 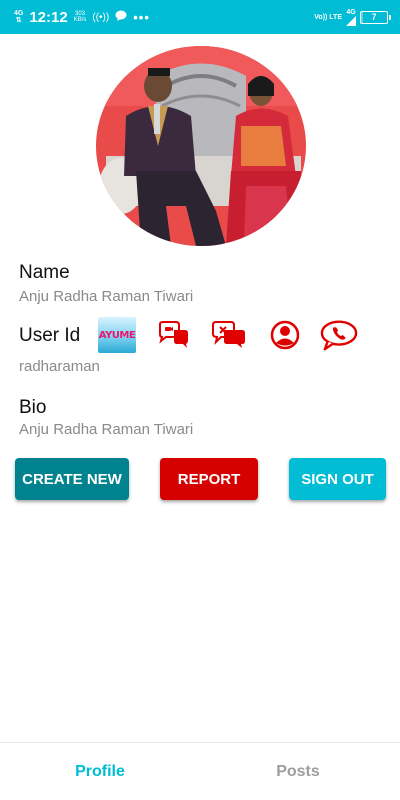 I want to click on bottom-navigation: Profile Posts, so click(x=200, y=771).